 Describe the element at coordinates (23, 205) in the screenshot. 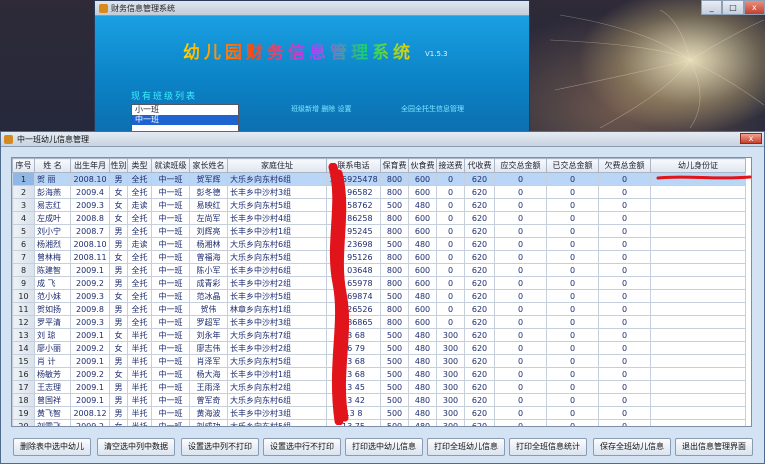

I see `row-number: 3` at that location.